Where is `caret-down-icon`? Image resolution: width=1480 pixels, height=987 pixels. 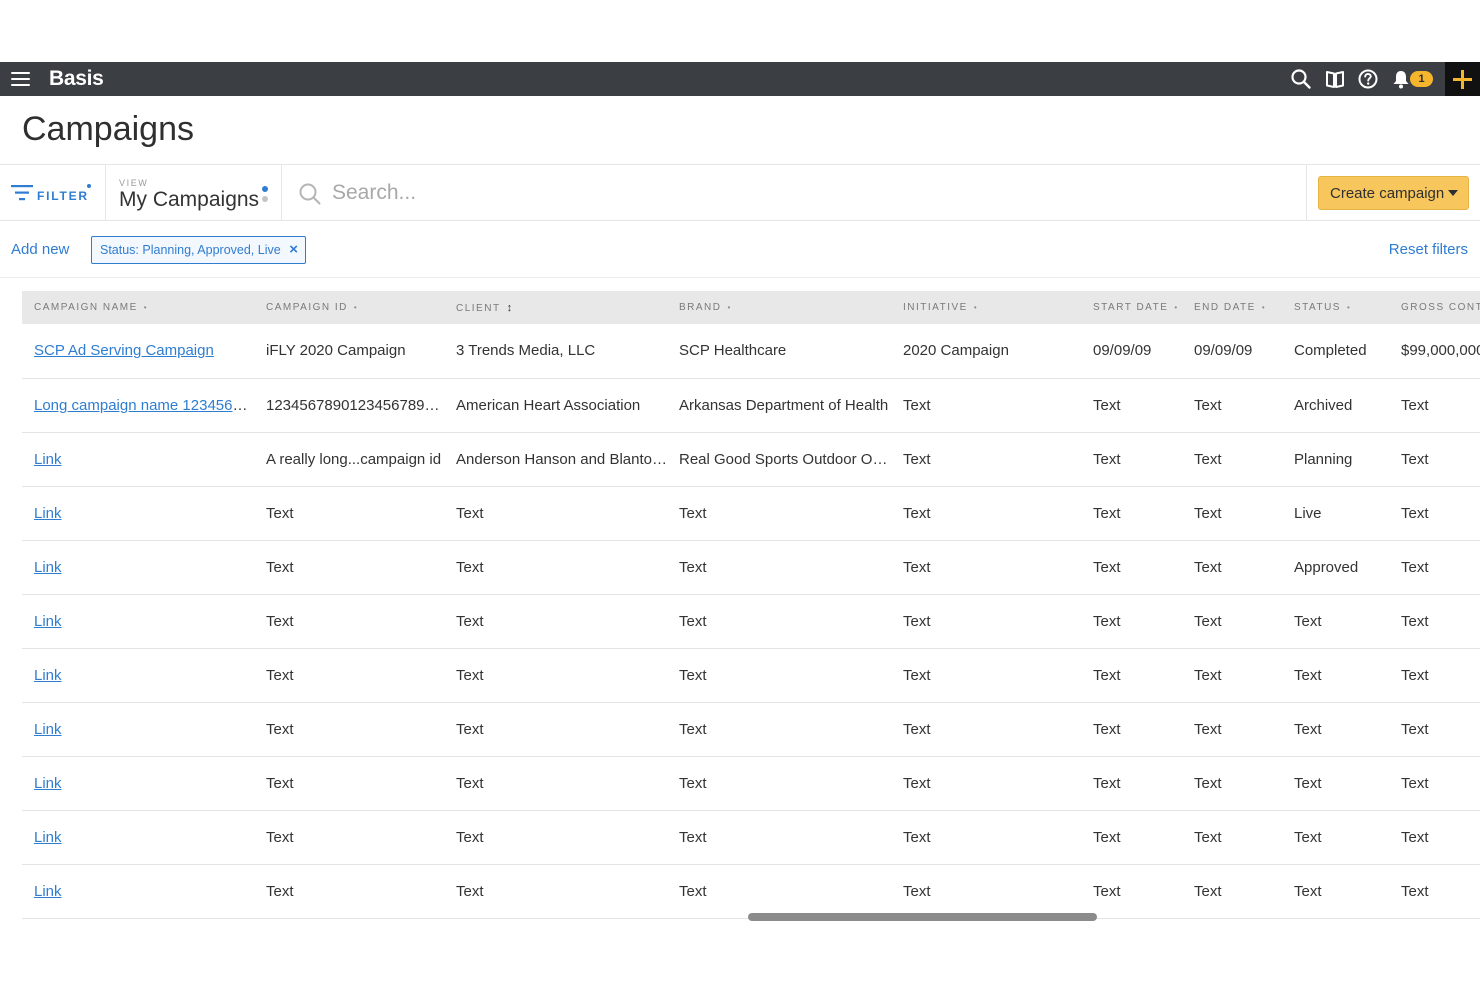 caret-down-icon is located at coordinates (1453, 193).